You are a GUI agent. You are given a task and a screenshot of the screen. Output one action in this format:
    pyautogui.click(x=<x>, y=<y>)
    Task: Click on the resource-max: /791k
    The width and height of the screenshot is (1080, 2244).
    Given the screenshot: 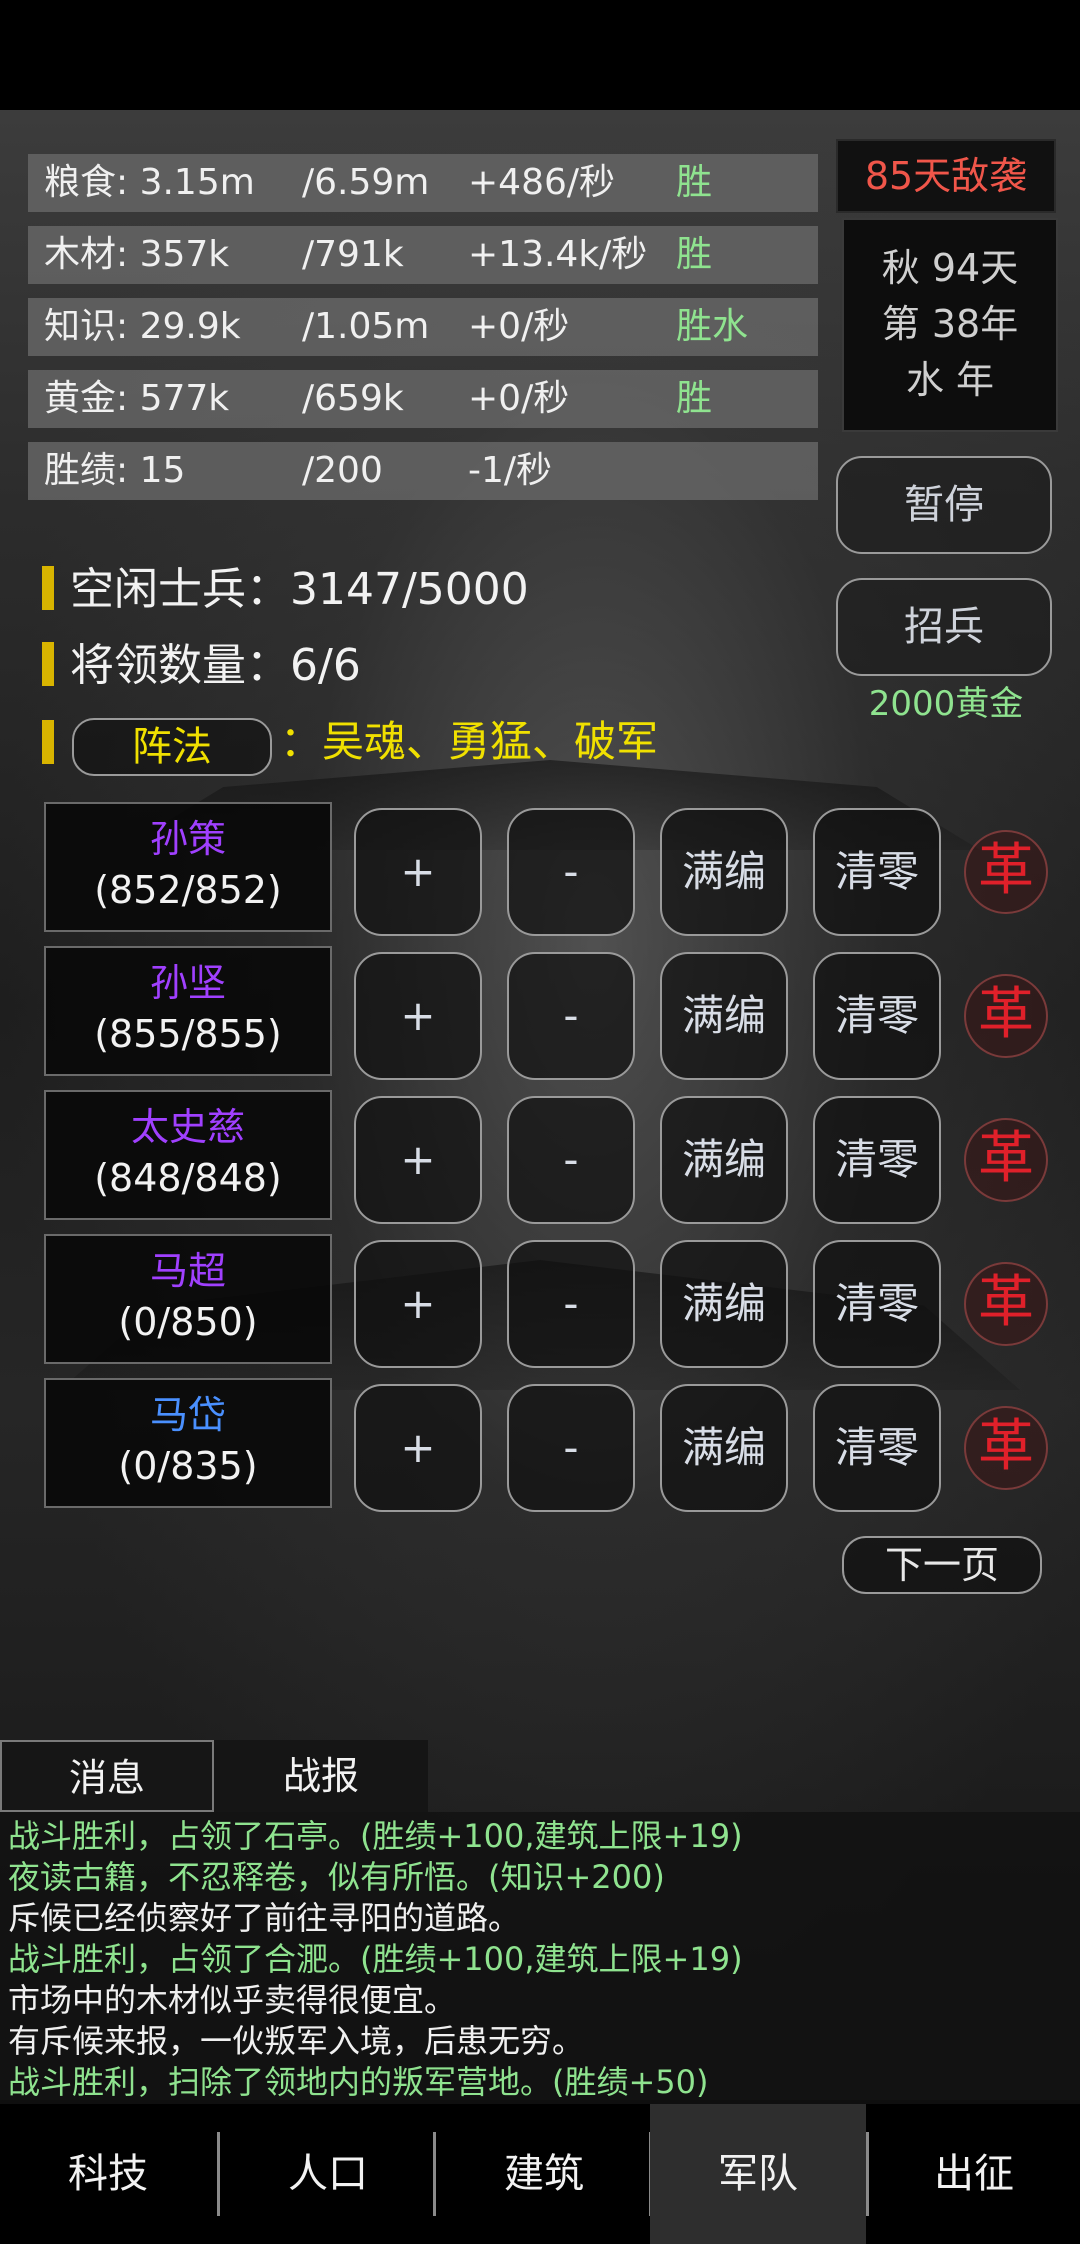 What is the action you would take?
    pyautogui.click(x=353, y=254)
    